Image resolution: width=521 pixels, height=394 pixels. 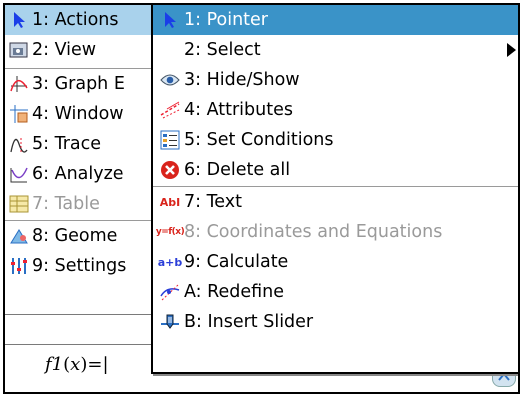 I want to click on attributes-icon, so click(x=170, y=110).